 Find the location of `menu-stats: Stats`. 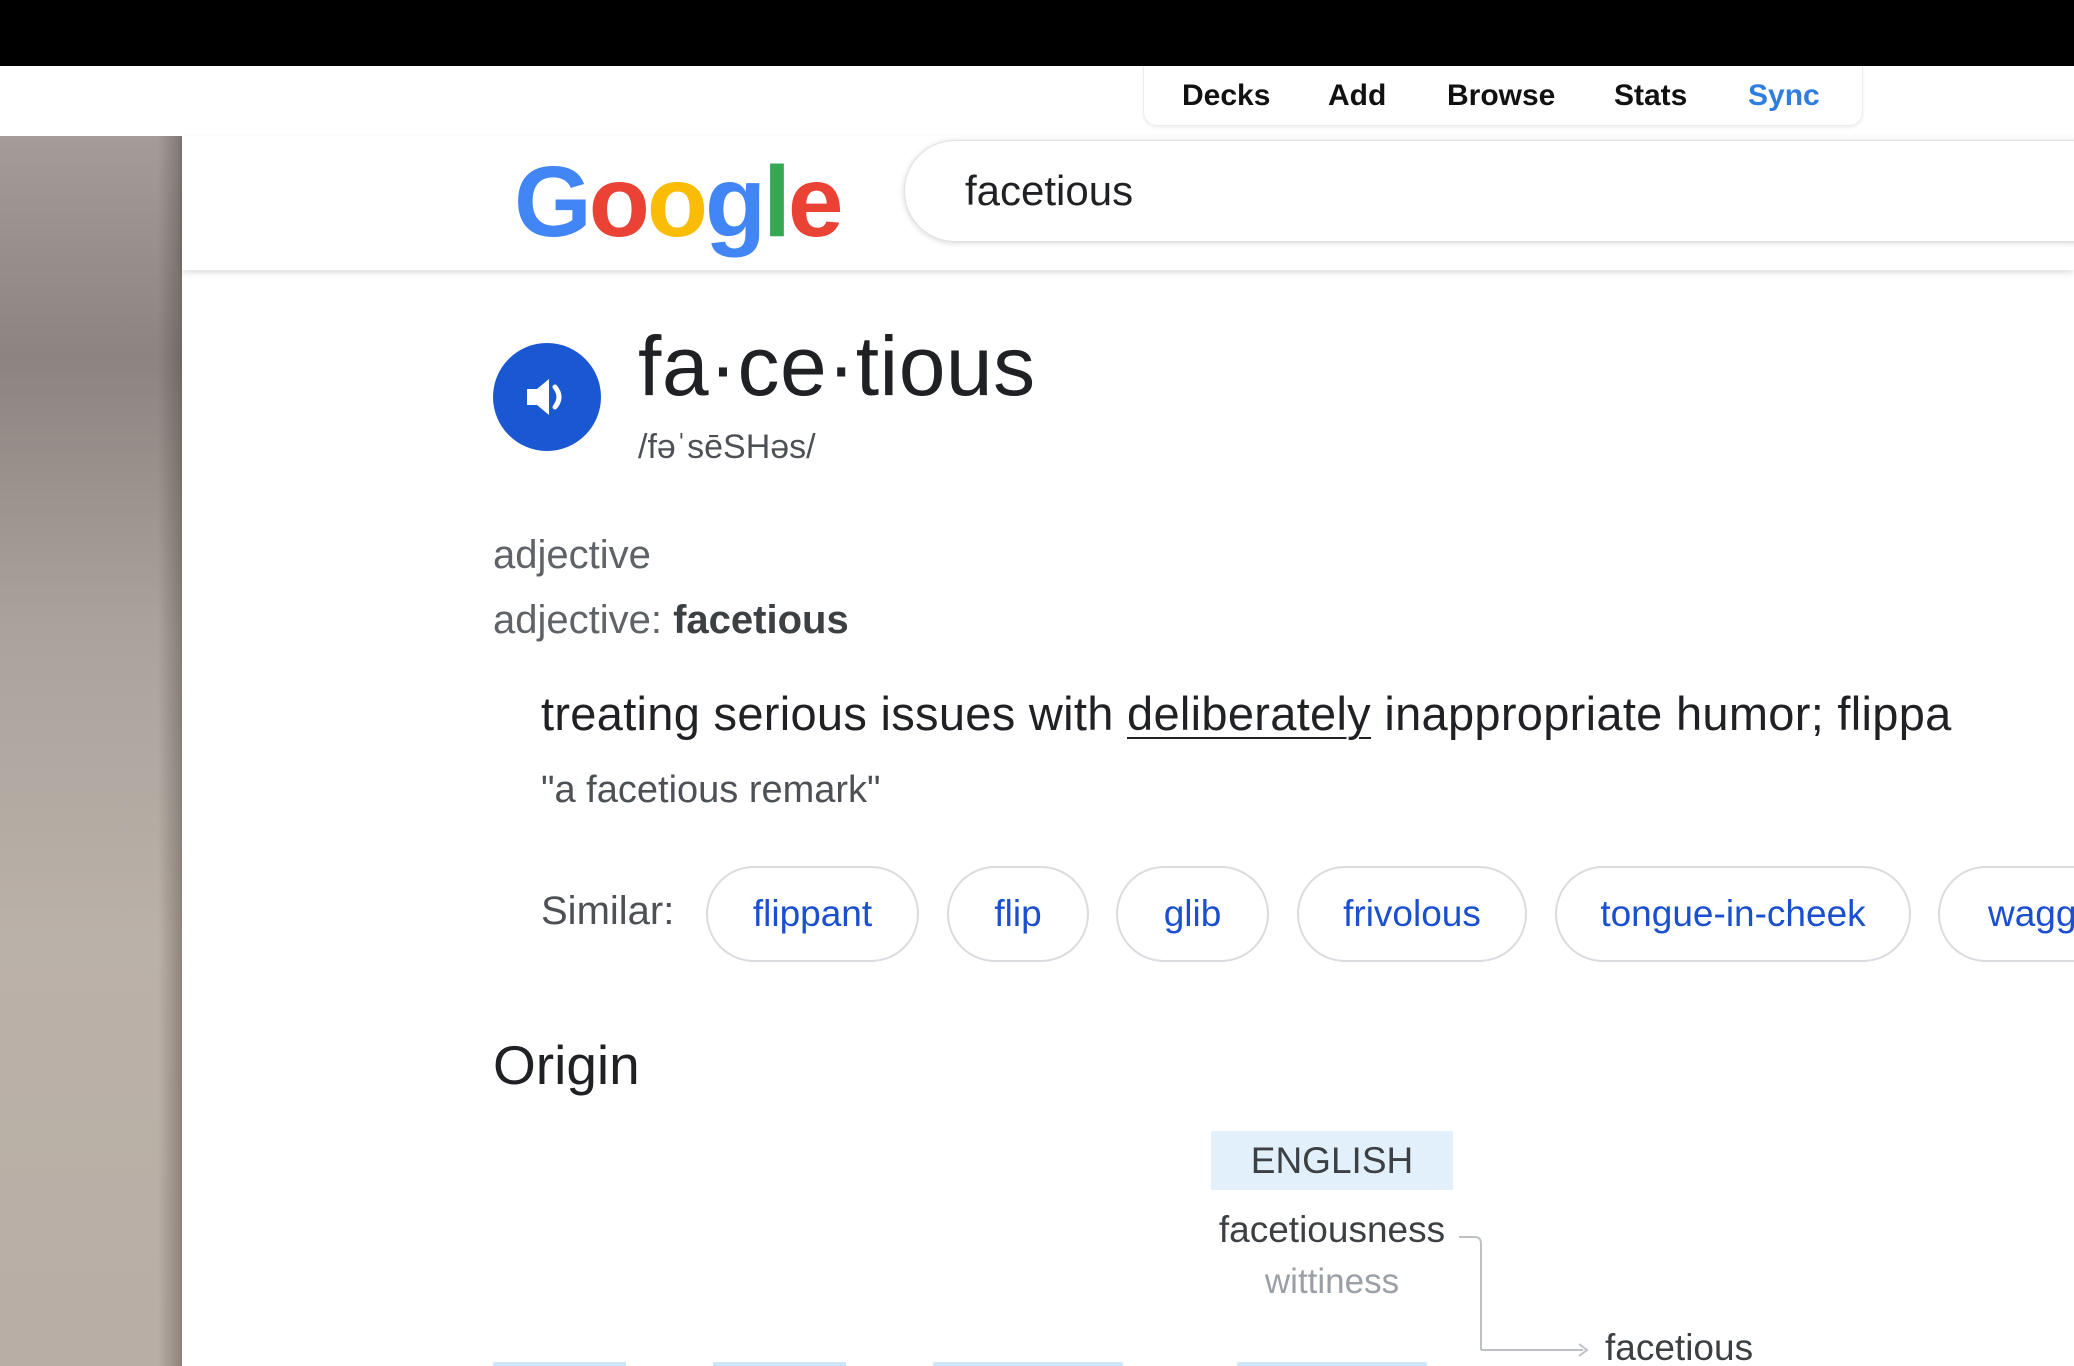

menu-stats: Stats is located at coordinates (1650, 96).